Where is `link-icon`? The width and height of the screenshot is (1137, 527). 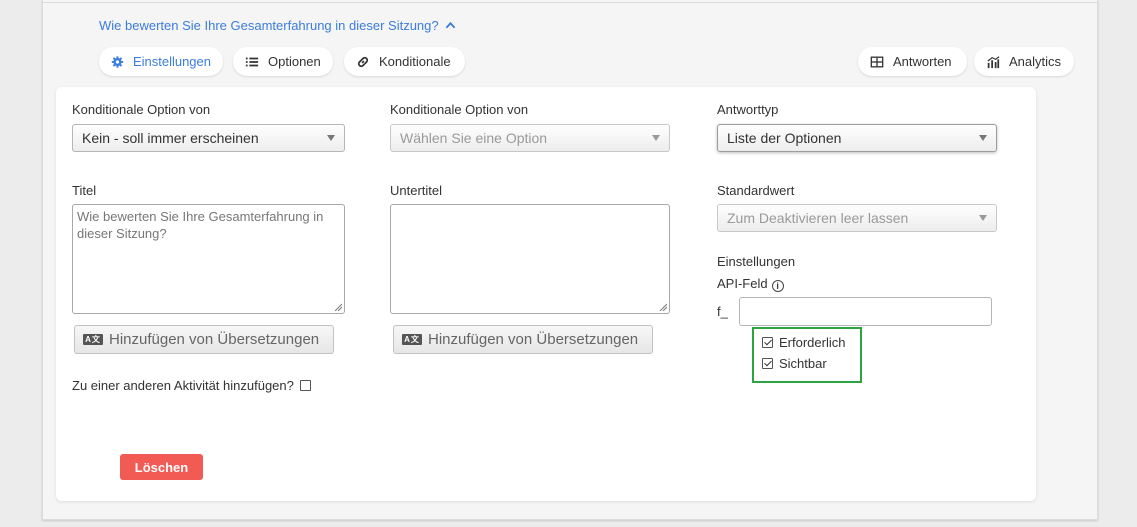 link-icon is located at coordinates (363, 61).